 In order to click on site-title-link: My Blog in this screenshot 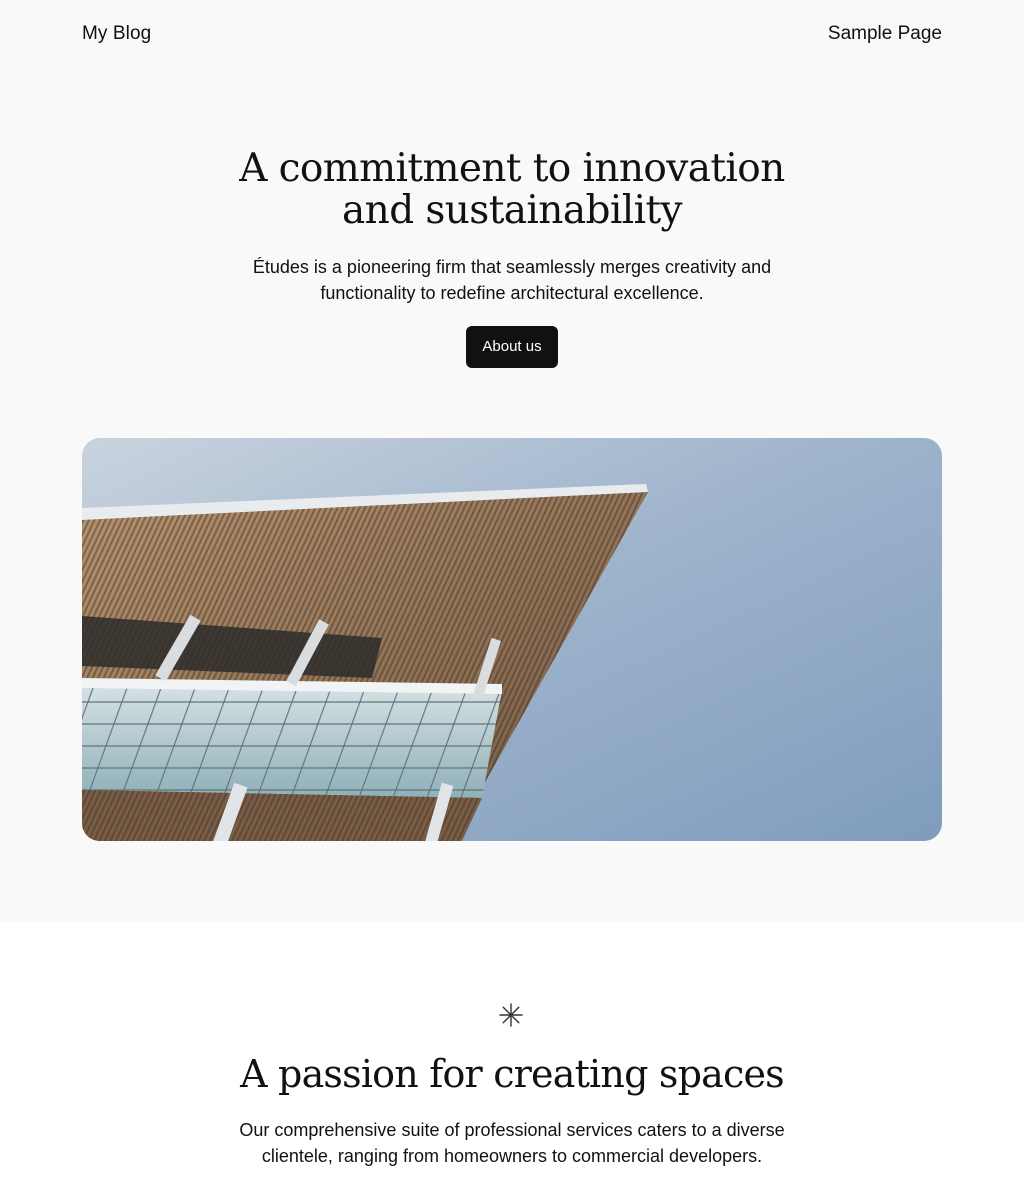, I will do `click(116, 34)`.